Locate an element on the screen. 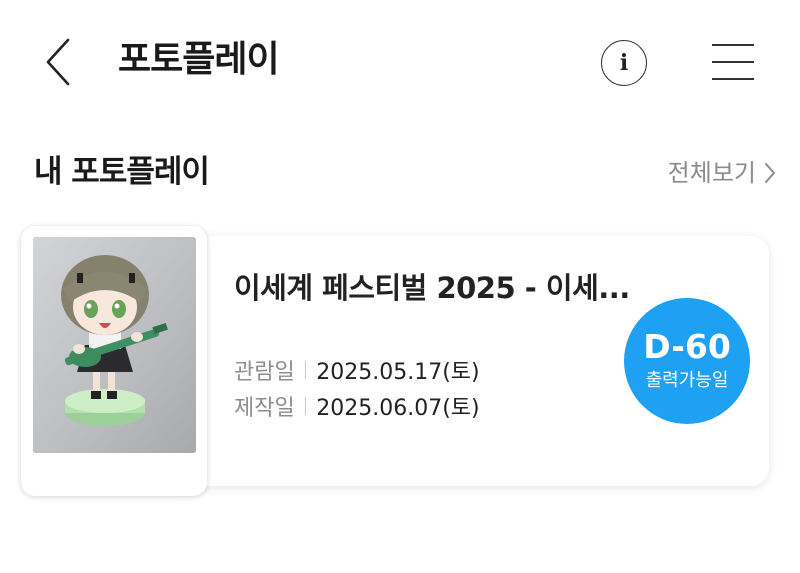  view-all-label: 전체보기 is located at coordinates (711, 173).